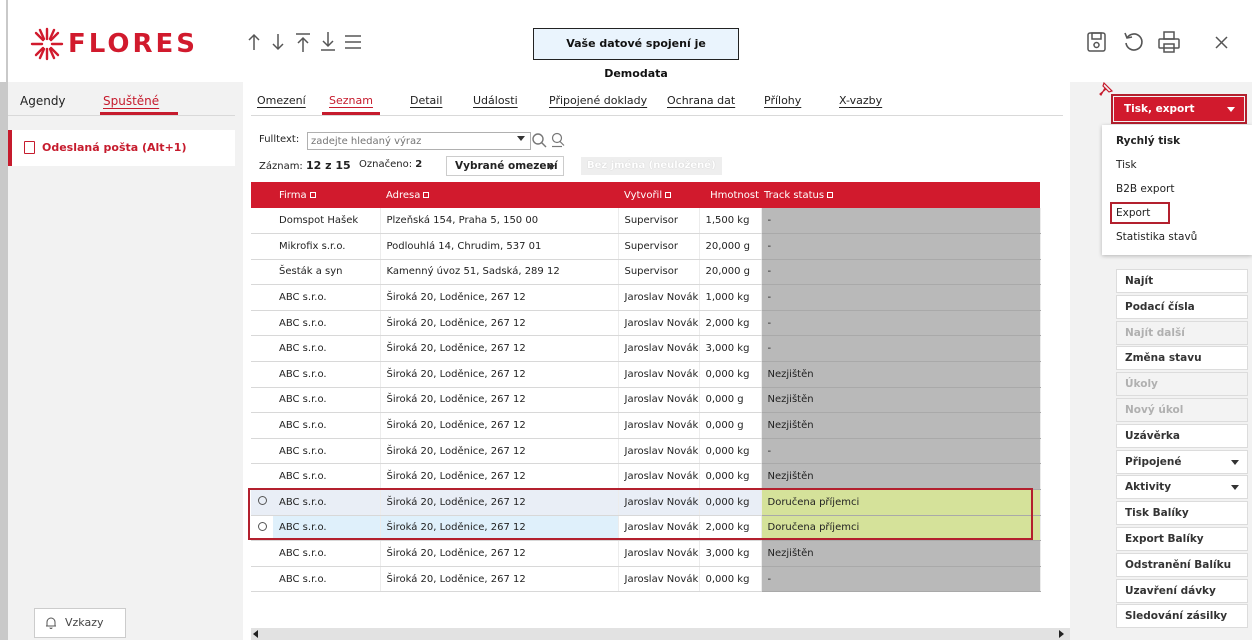 This screenshot has height=640, width=1252. What do you see at coordinates (1182, 281) in the screenshot?
I see `action-button-najit: Najít` at bounding box center [1182, 281].